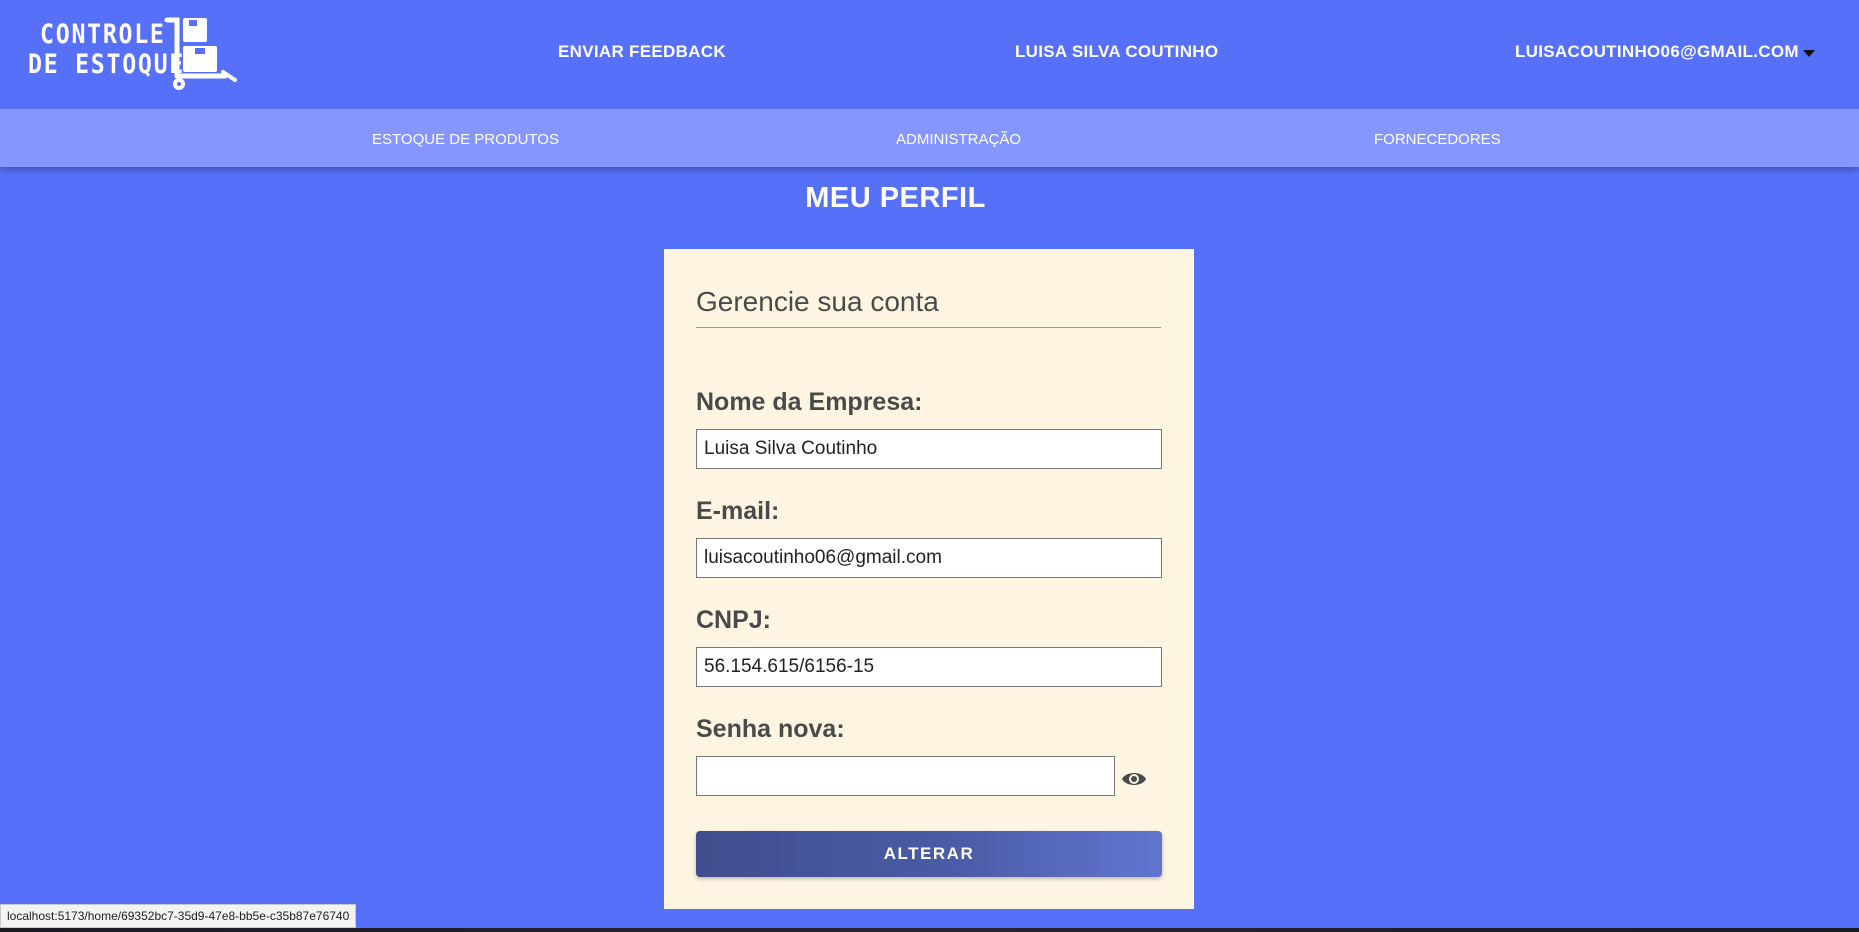 The image size is (1859, 932). Describe the element at coordinates (734, 620) in the screenshot. I see `cnpj-label: CNPJ:` at that location.